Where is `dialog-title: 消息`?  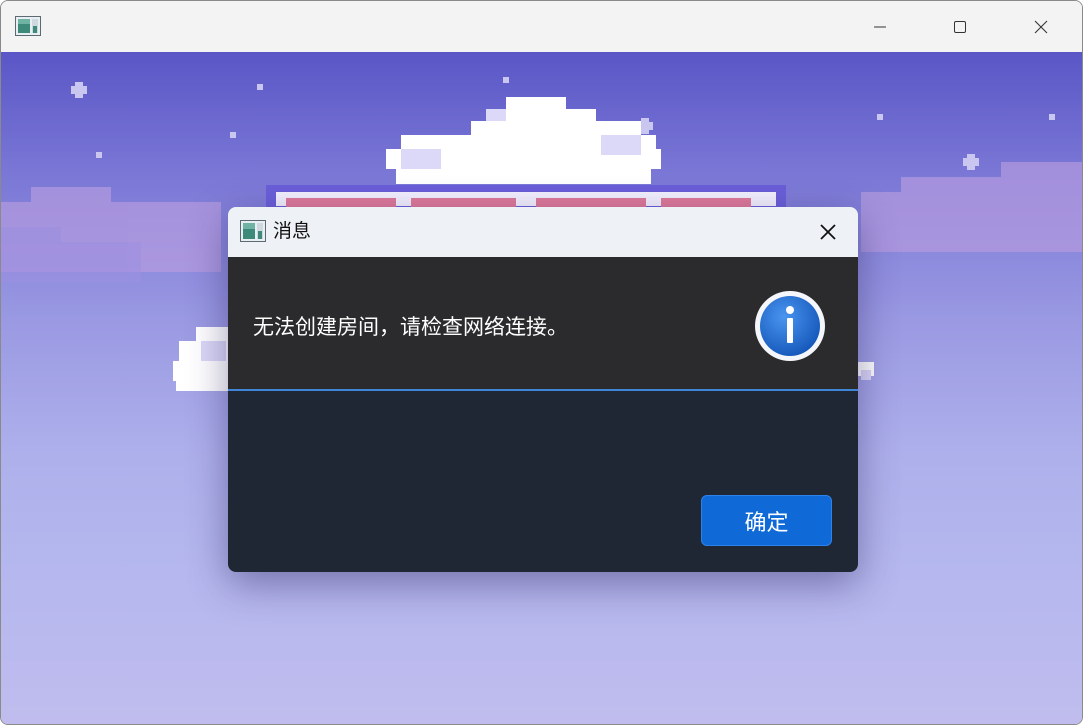 dialog-title: 消息 is located at coordinates (292, 231).